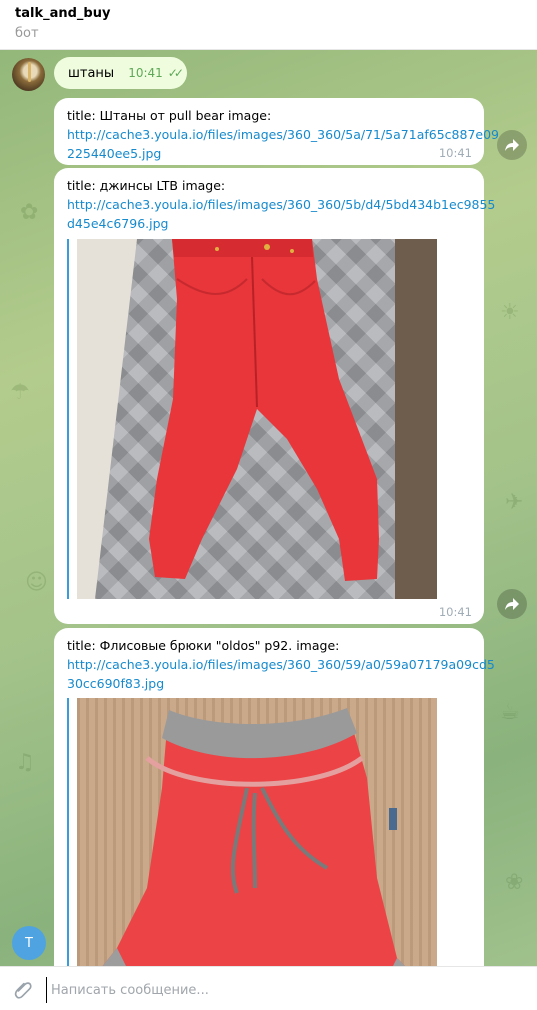 The image size is (537, 1010). Describe the element at coordinates (276, 14) in the screenshot. I see `chat-title: talk_and_buy` at that location.